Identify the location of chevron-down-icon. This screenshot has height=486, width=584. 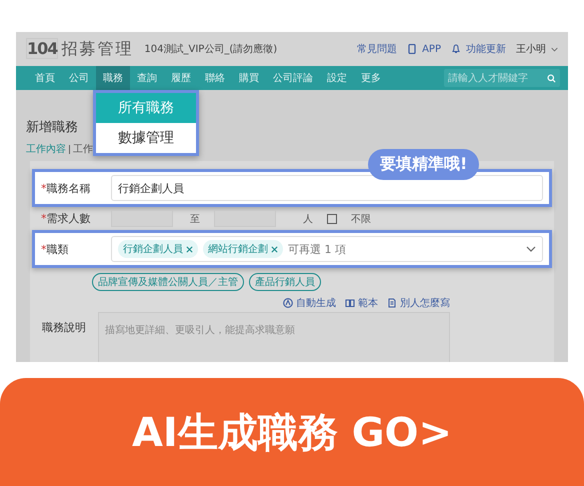
(531, 249).